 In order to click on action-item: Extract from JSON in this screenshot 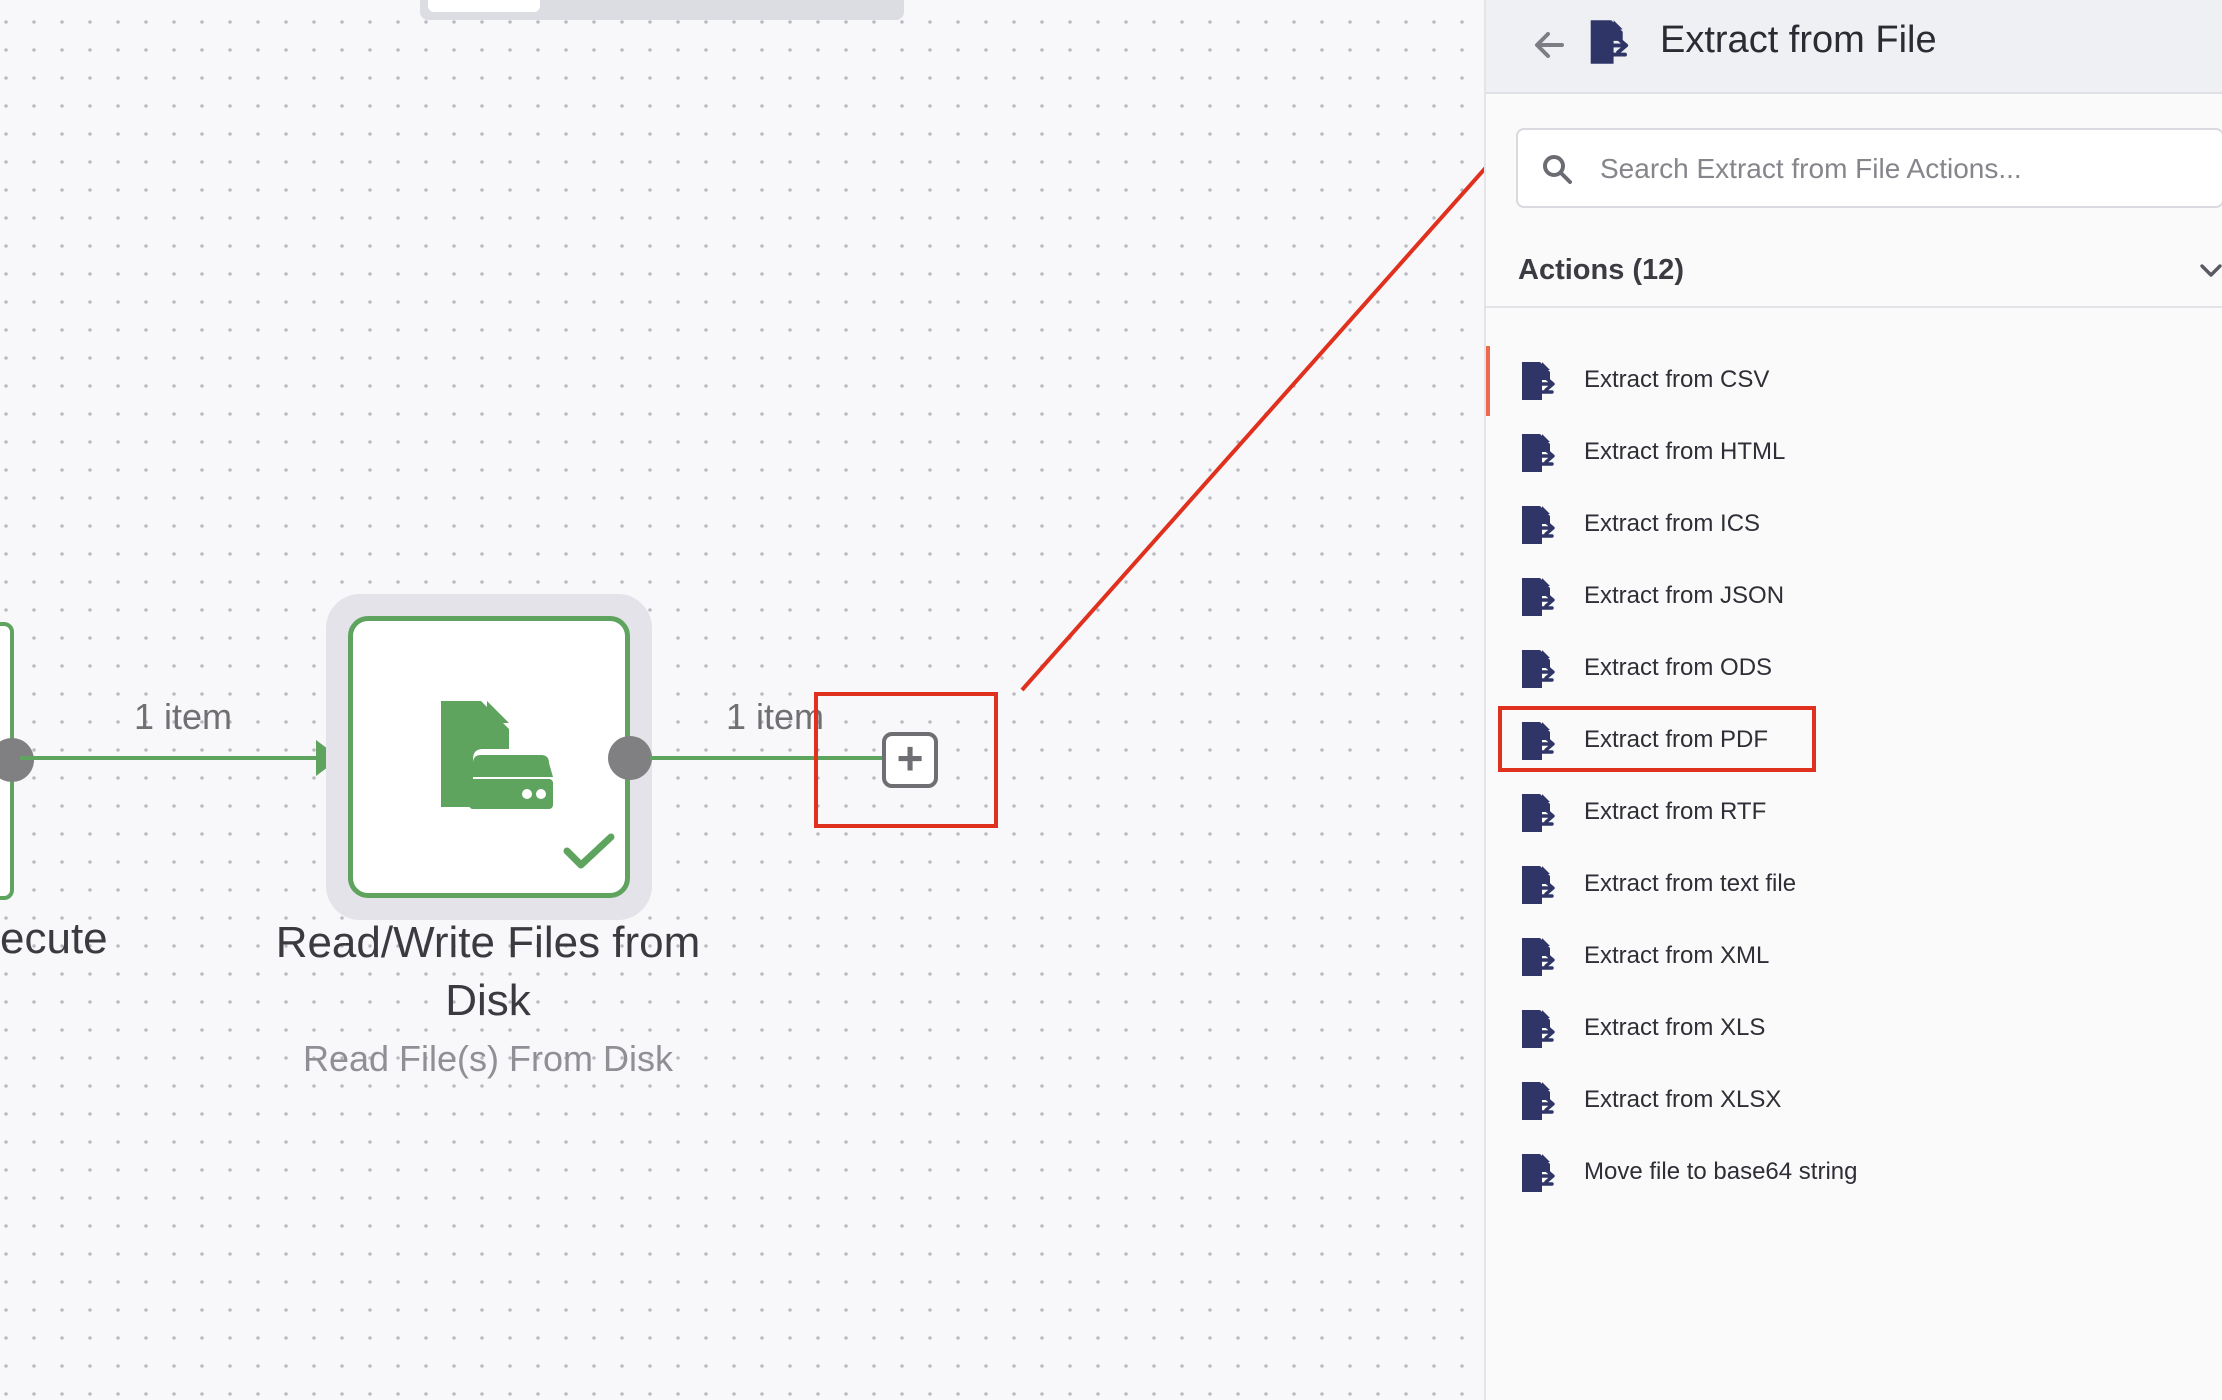, I will do `click(1854, 596)`.